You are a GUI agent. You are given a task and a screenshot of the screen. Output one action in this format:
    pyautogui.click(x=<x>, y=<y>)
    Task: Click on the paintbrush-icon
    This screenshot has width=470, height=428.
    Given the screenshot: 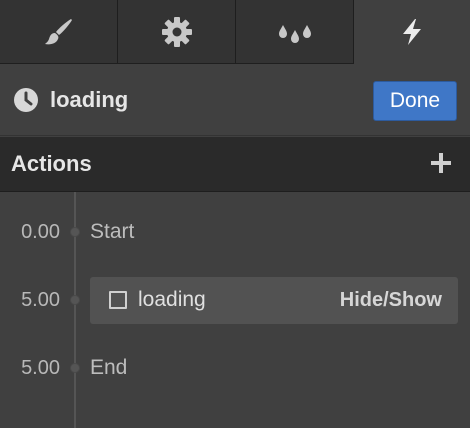 What is the action you would take?
    pyautogui.click(x=58, y=31)
    